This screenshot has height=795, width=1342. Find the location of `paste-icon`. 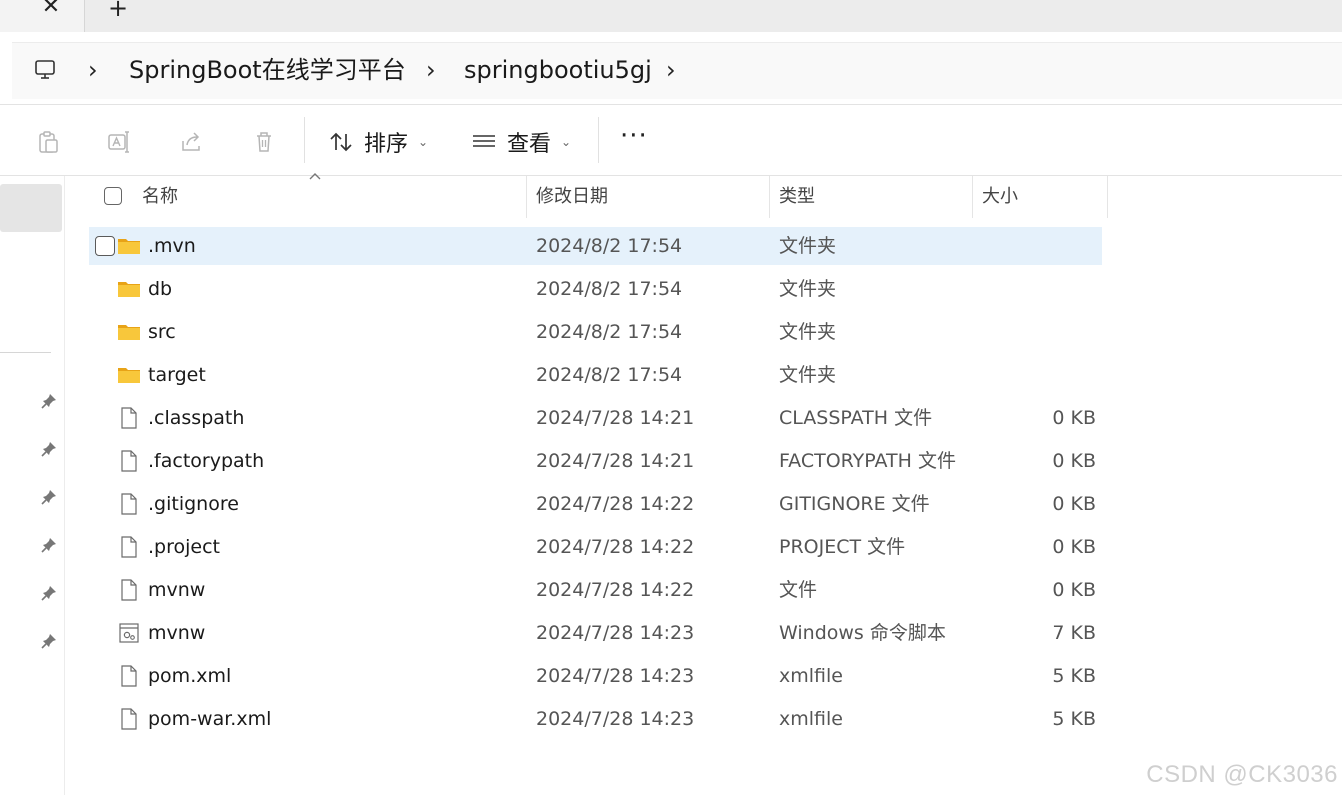

paste-icon is located at coordinates (48, 142).